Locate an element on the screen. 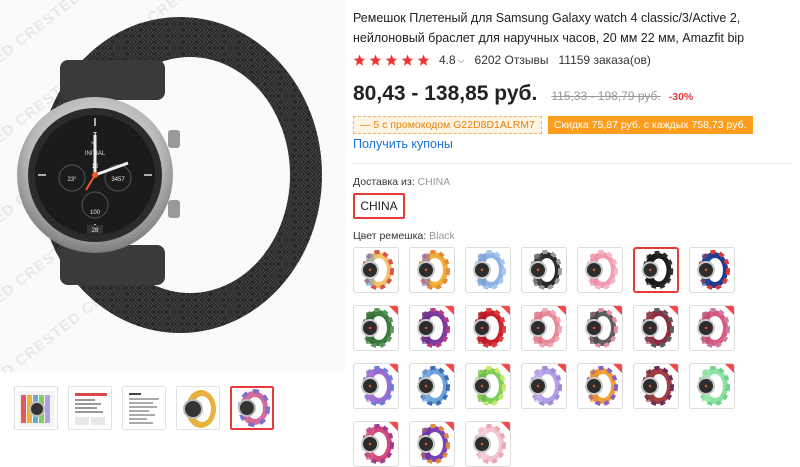 The image size is (800, 467). thumb-rainbow-band is located at coordinates (252, 408).